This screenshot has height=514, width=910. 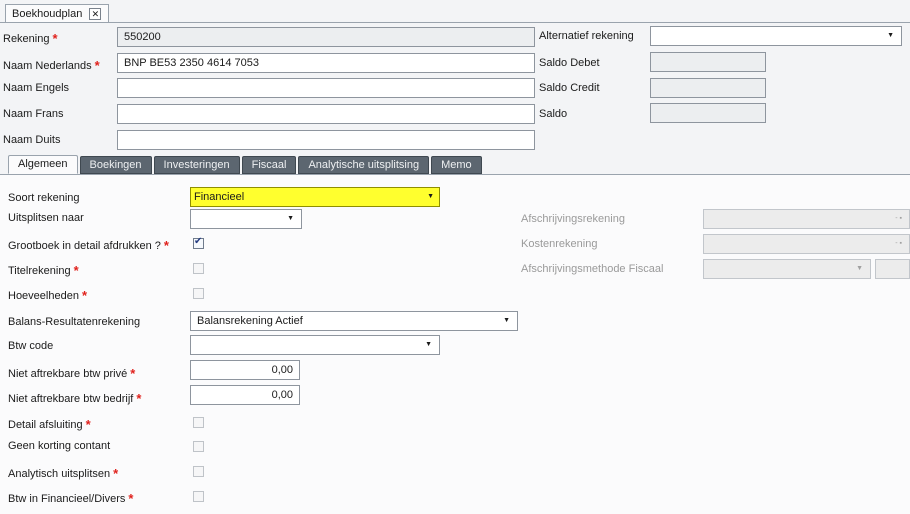 I want to click on tab-investeringen: Investeringen, so click(x=196, y=165).